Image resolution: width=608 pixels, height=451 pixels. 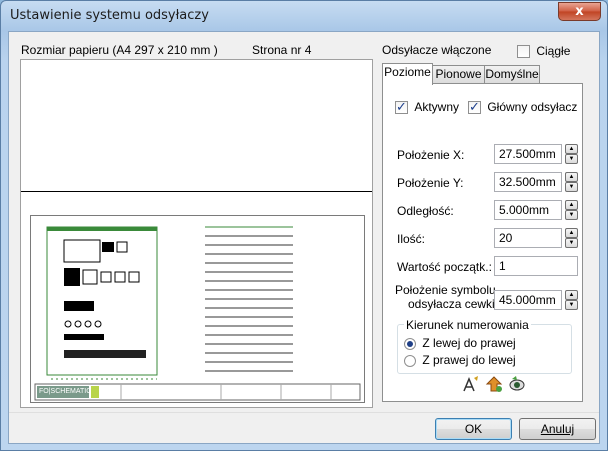 I want to click on cancel-button-label: Anuluj, so click(x=557, y=429).